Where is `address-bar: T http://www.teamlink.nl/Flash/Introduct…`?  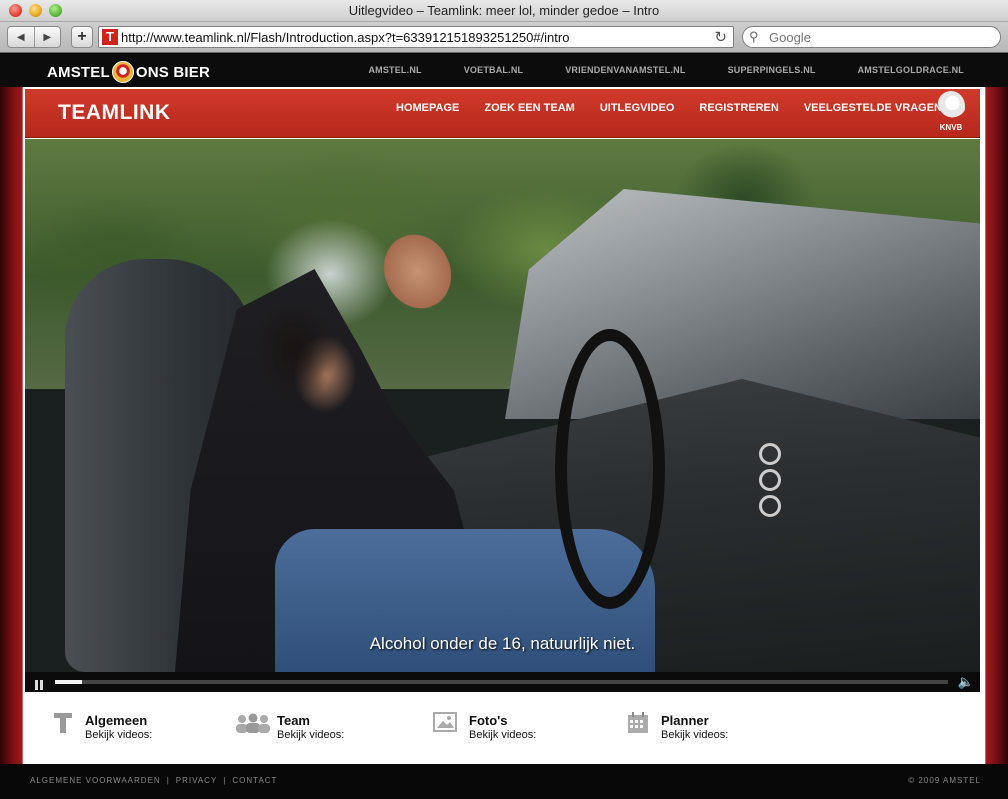
address-bar: T http://www.teamlink.nl/Flash/Introduct… is located at coordinates (416, 37).